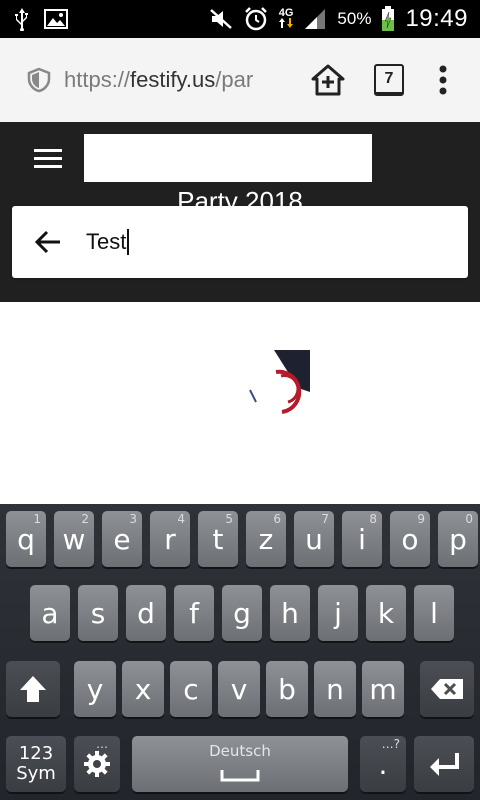 This screenshot has width=480, height=800. I want to click on shift-icon, so click(33, 689).